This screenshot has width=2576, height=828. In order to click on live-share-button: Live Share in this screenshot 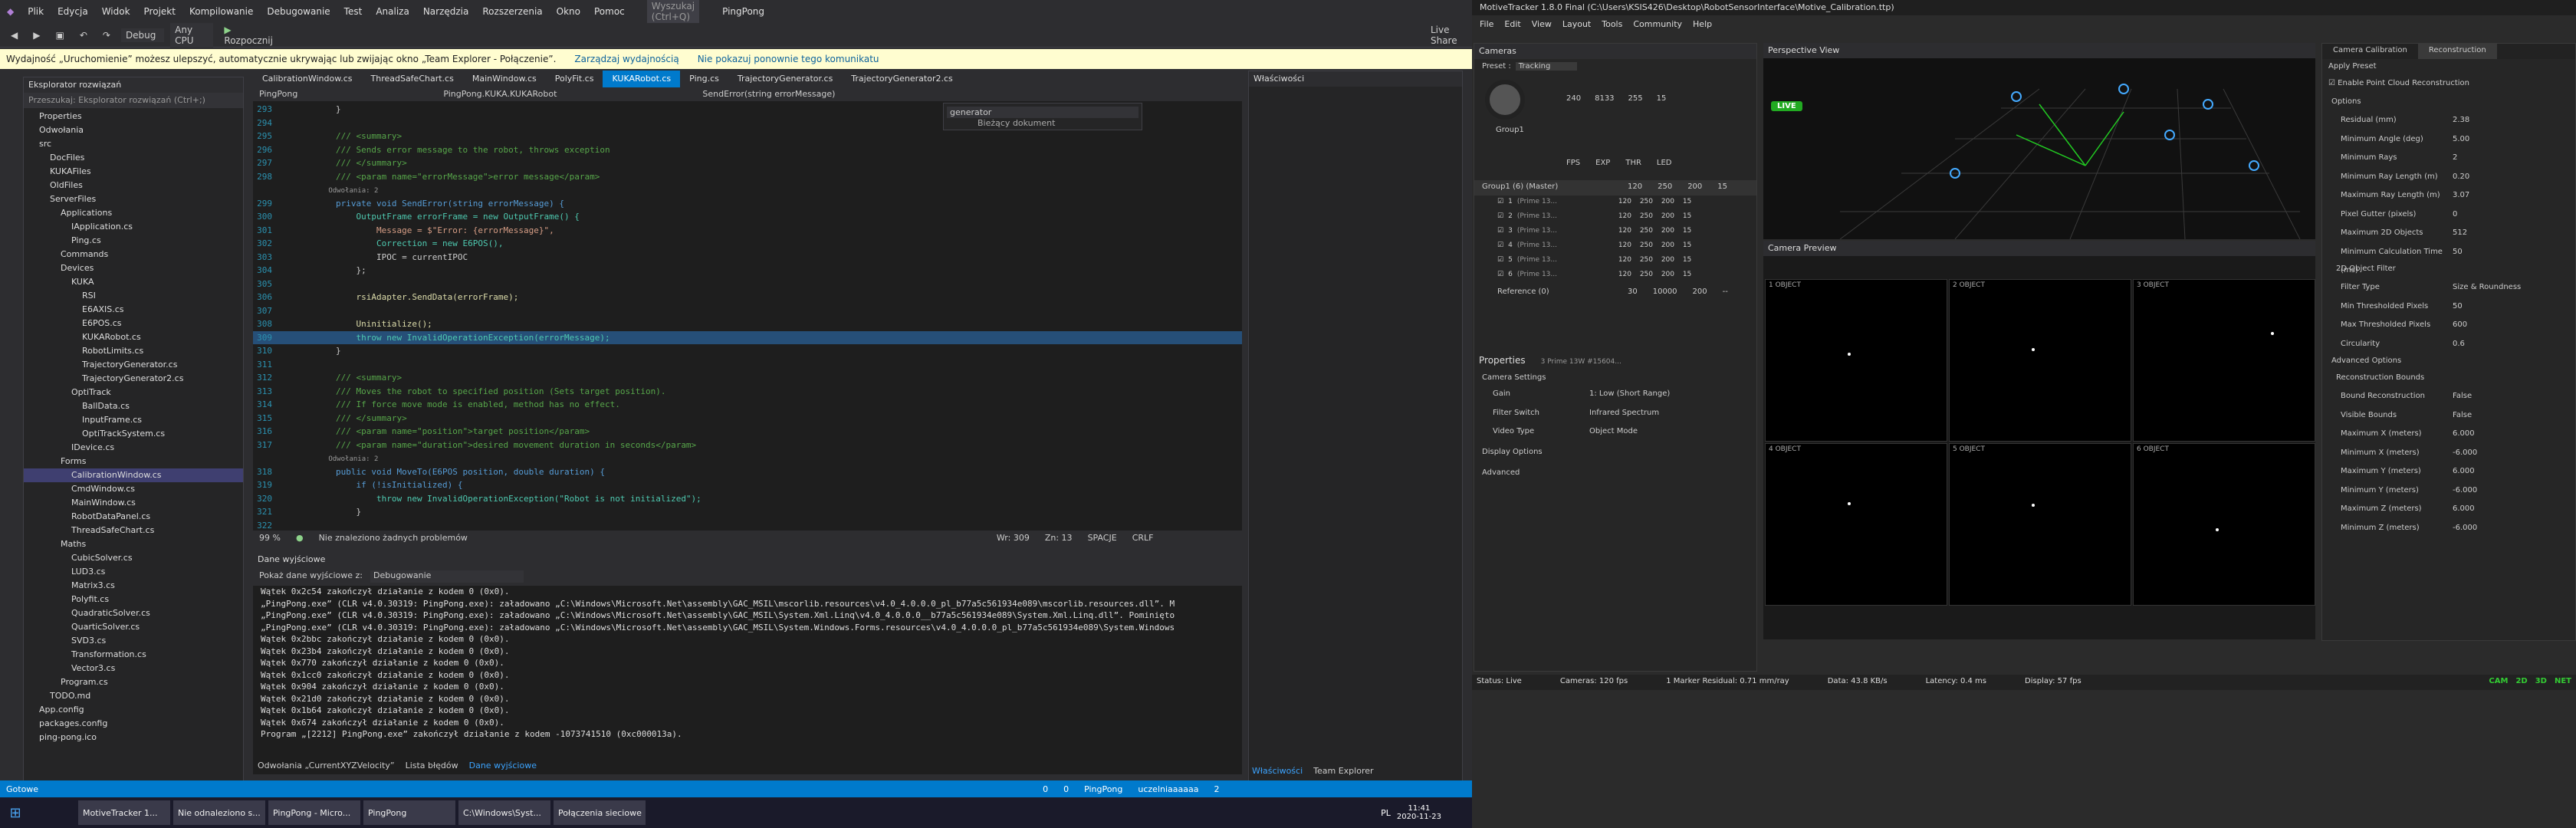, I will do `click(1449, 36)`.